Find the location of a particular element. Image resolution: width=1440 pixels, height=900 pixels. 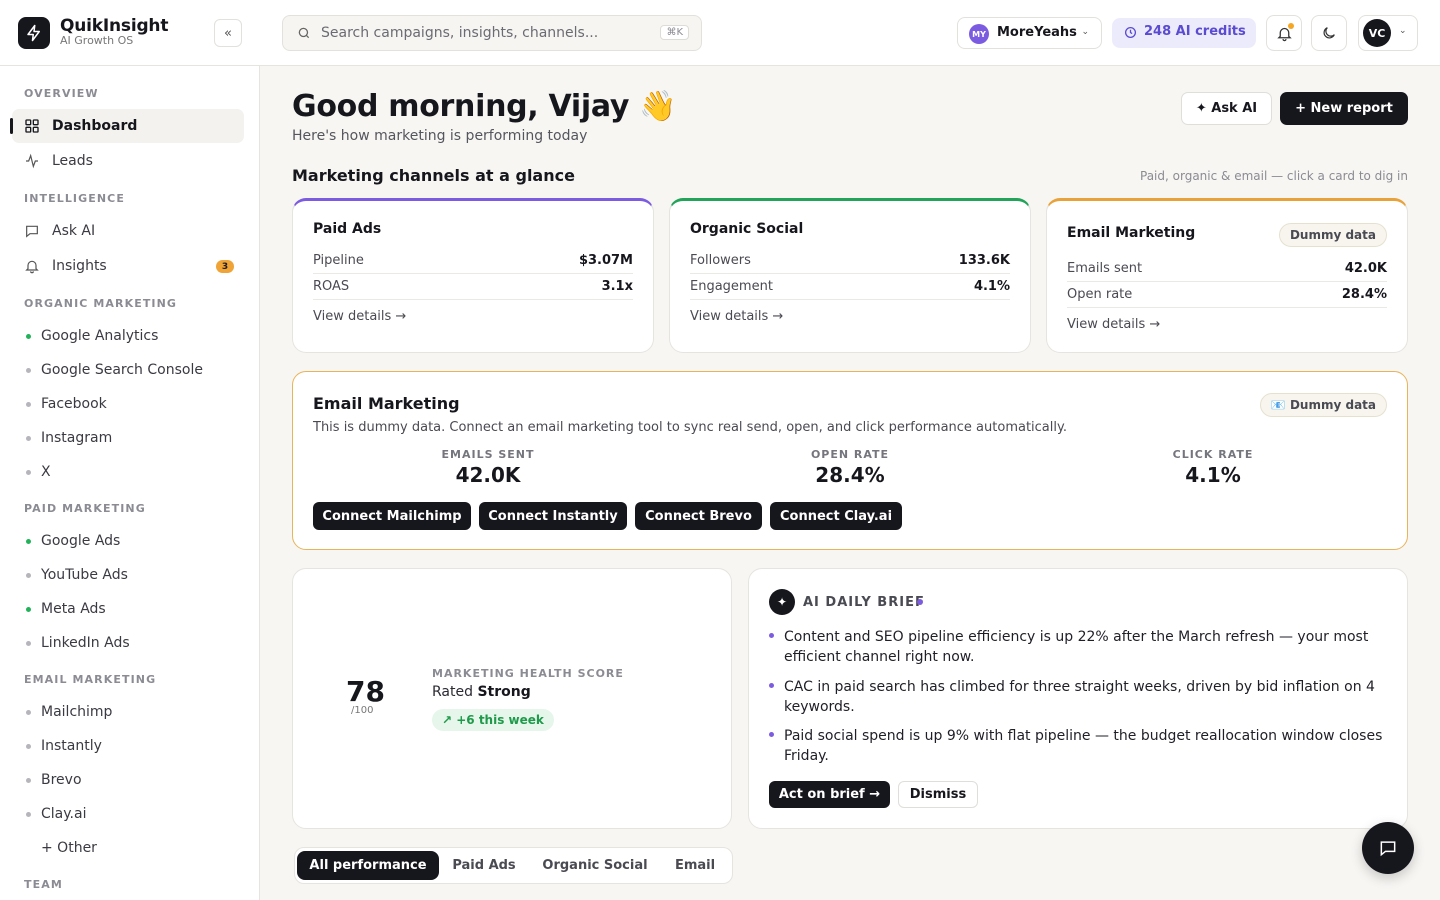

sidebar-item-meta-ads: Meta Ads is located at coordinates (128, 609).